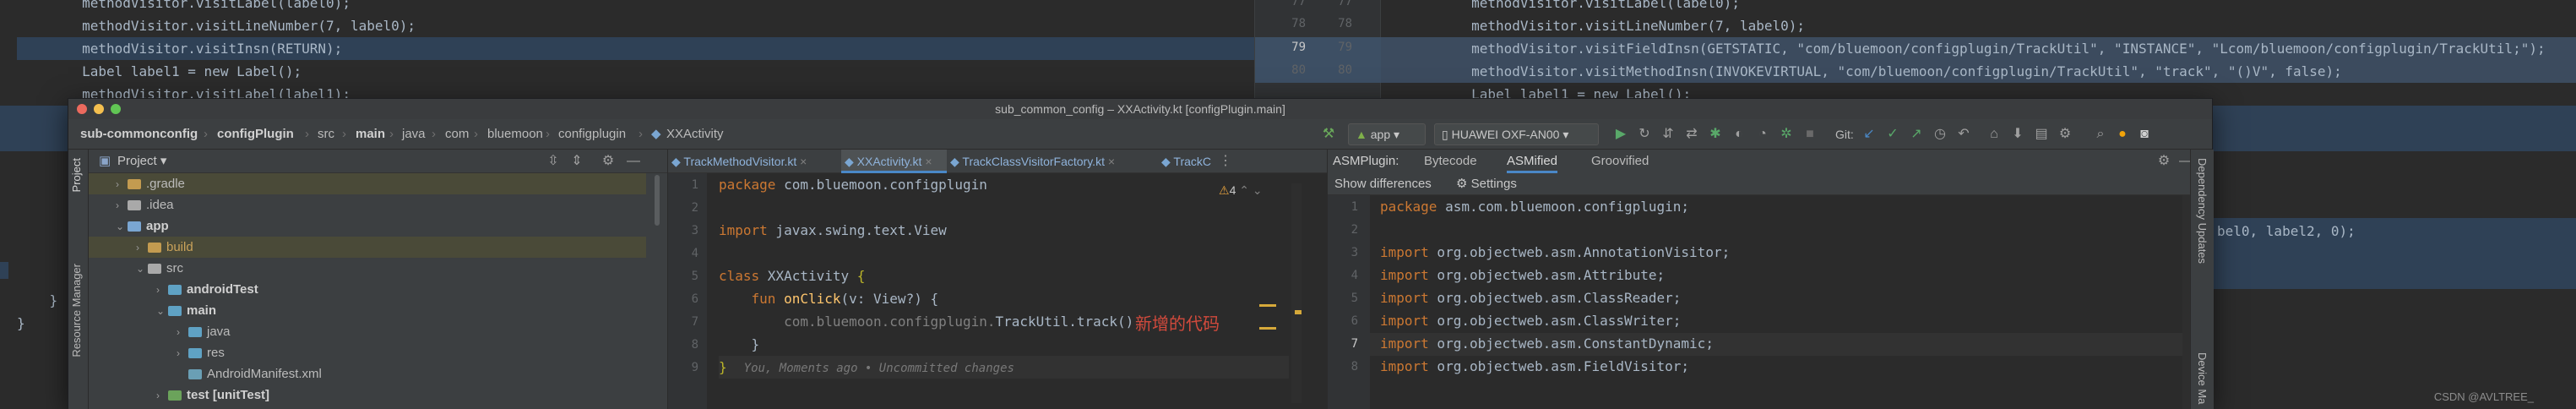 The width and height of the screenshot is (2576, 409). What do you see at coordinates (134, 205) in the screenshot?
I see `folder-icon` at bounding box center [134, 205].